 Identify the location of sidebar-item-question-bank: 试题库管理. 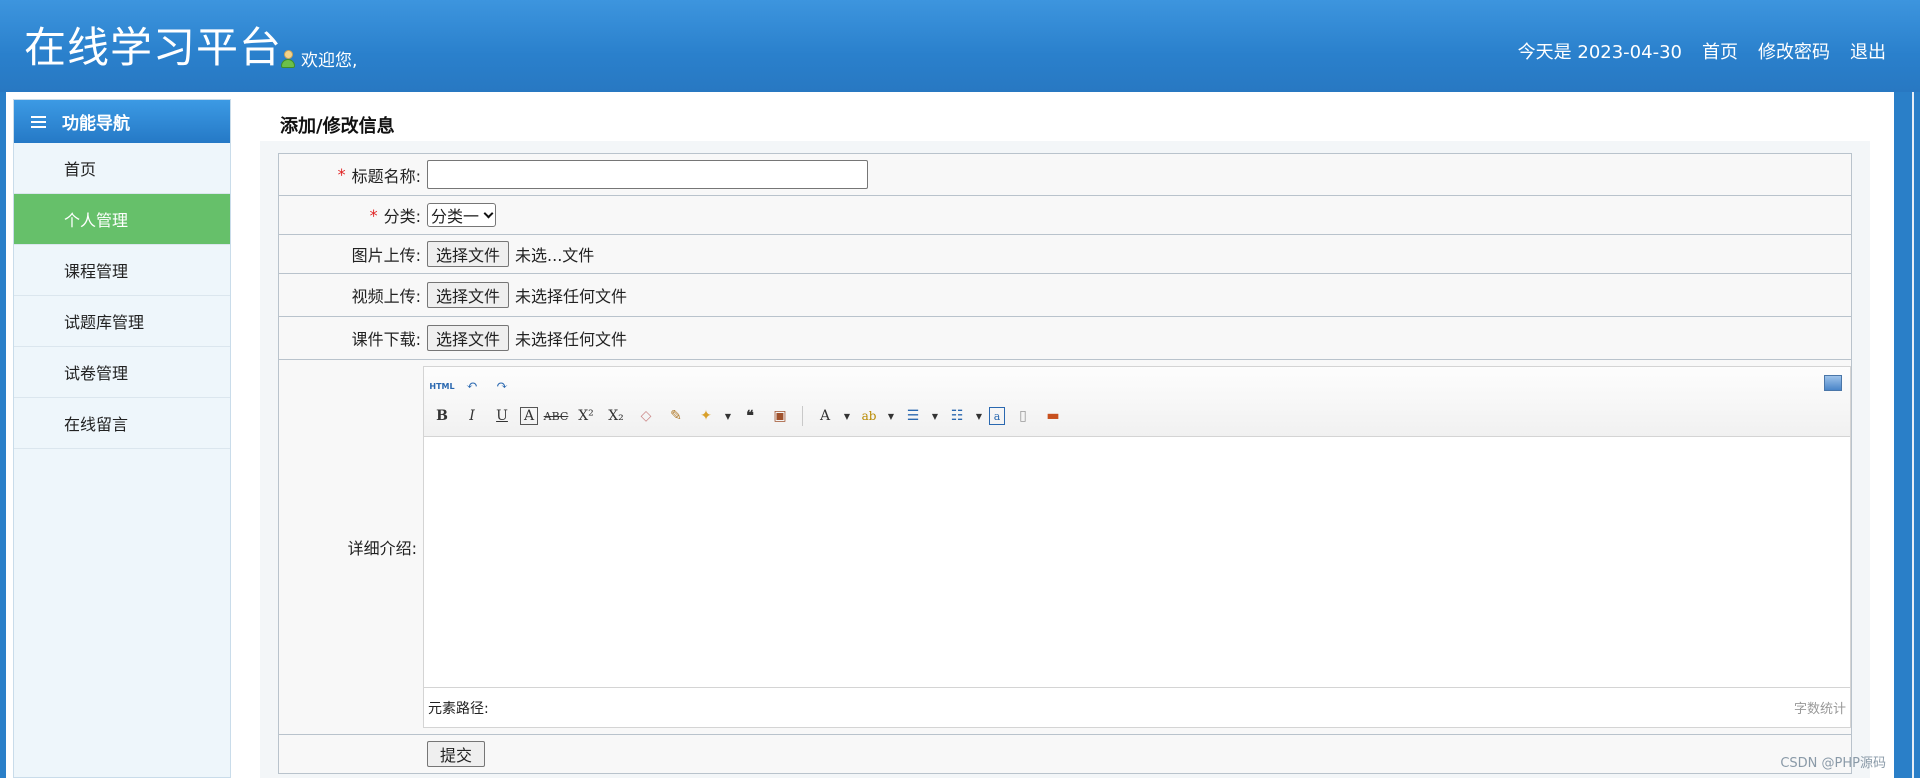
(122, 321).